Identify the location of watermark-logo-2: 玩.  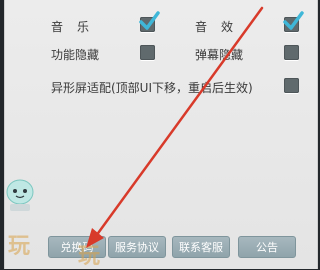
(89, 256).